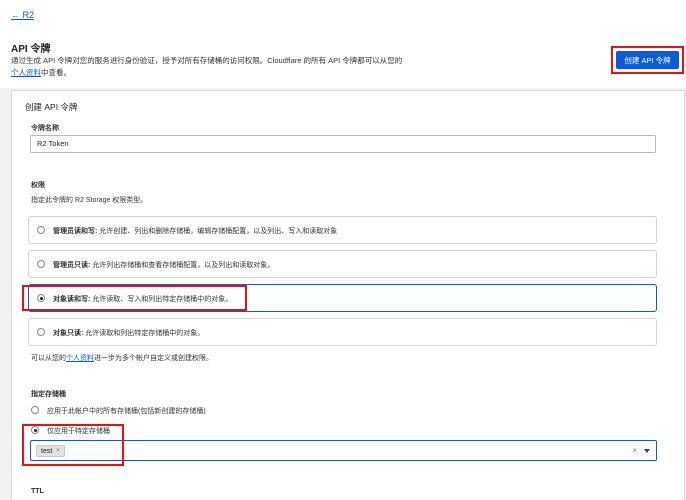  I want to click on object-rw-highlight, so click(134, 298).